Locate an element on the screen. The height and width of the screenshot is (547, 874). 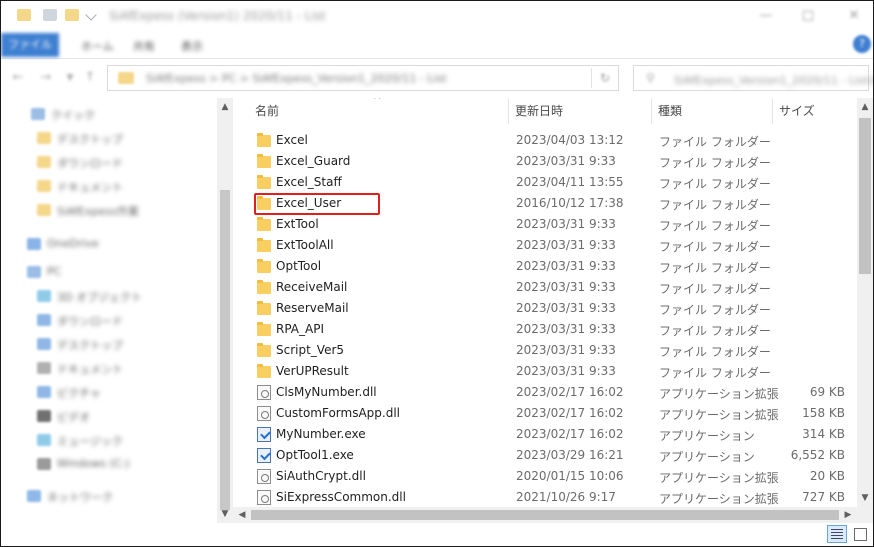
file-size: 314 KB is located at coordinates (823, 434).